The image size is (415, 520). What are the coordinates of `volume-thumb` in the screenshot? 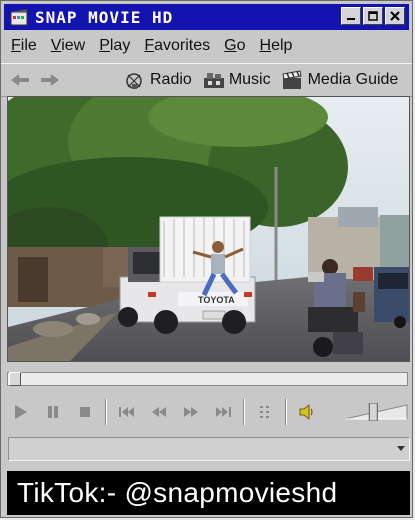 It's located at (373, 412).